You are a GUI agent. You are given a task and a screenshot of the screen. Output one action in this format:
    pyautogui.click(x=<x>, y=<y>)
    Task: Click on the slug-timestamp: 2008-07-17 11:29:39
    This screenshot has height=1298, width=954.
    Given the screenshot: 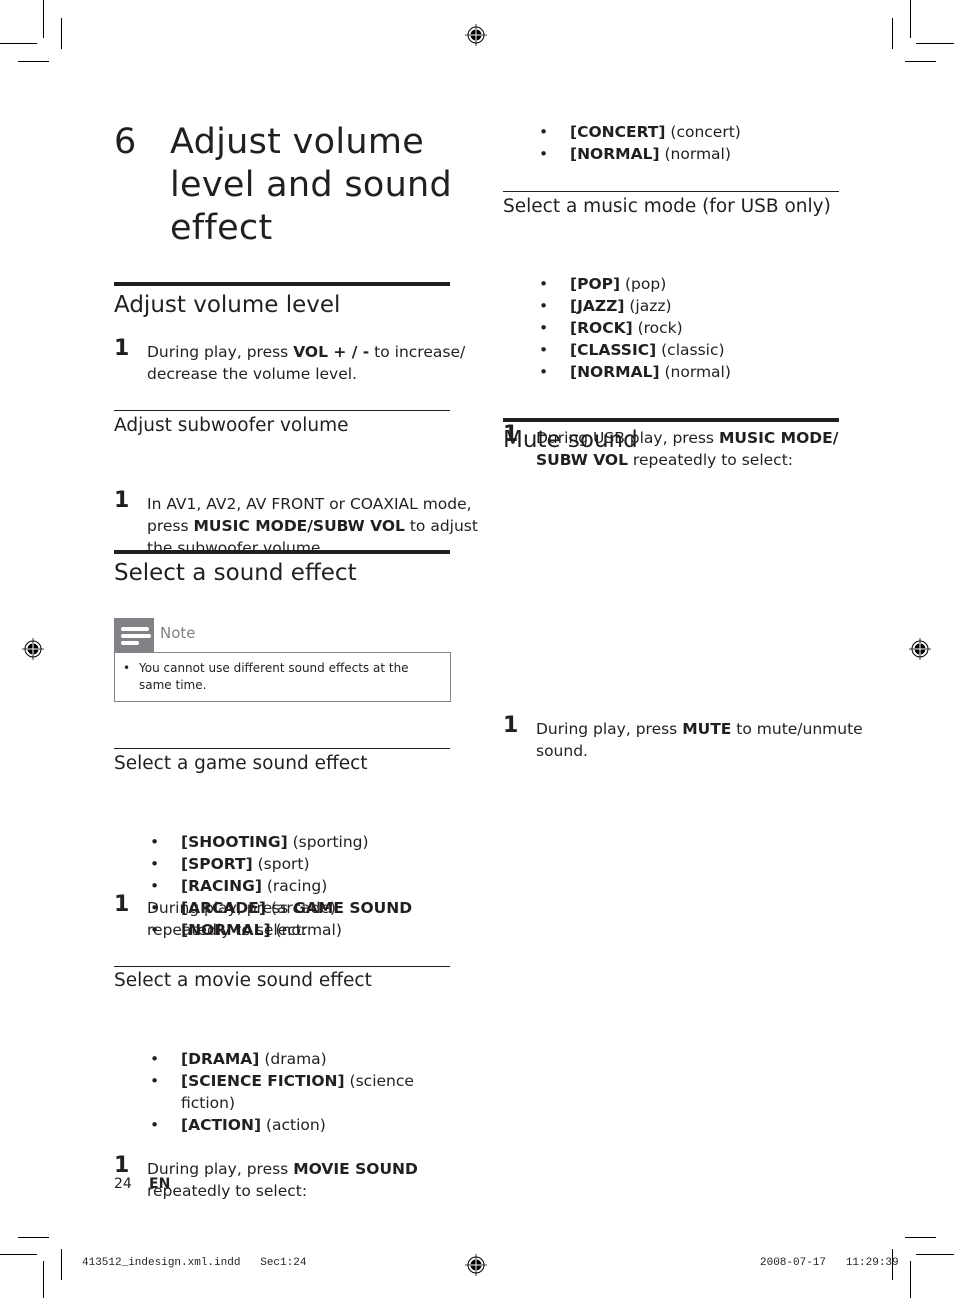 What is the action you would take?
    pyautogui.click(x=829, y=1263)
    